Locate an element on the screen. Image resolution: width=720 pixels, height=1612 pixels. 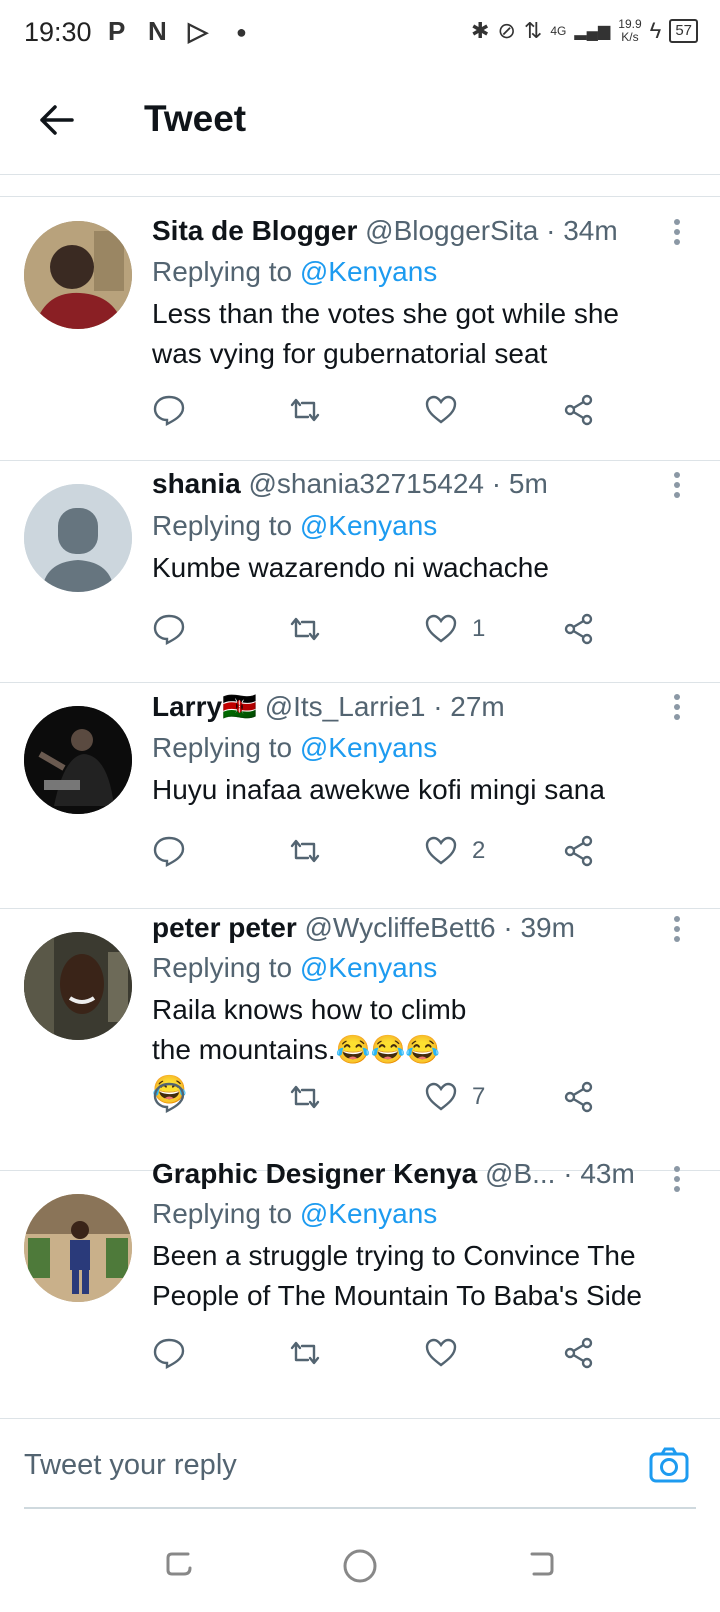
tweet-actions is located at coordinates (387, 413).